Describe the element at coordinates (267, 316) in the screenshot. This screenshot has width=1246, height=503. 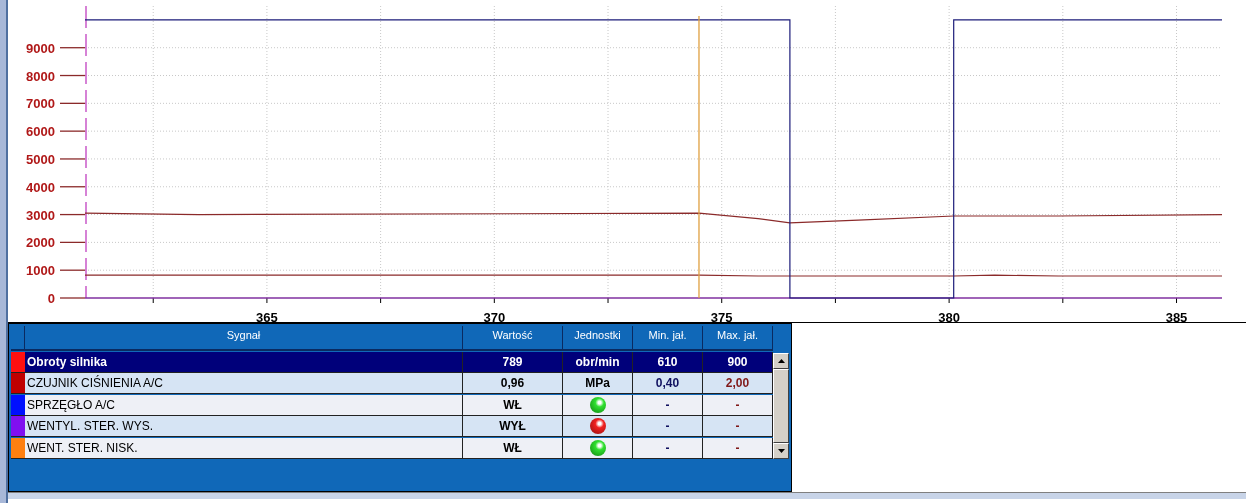
I see `x-tick-label: 365` at that location.